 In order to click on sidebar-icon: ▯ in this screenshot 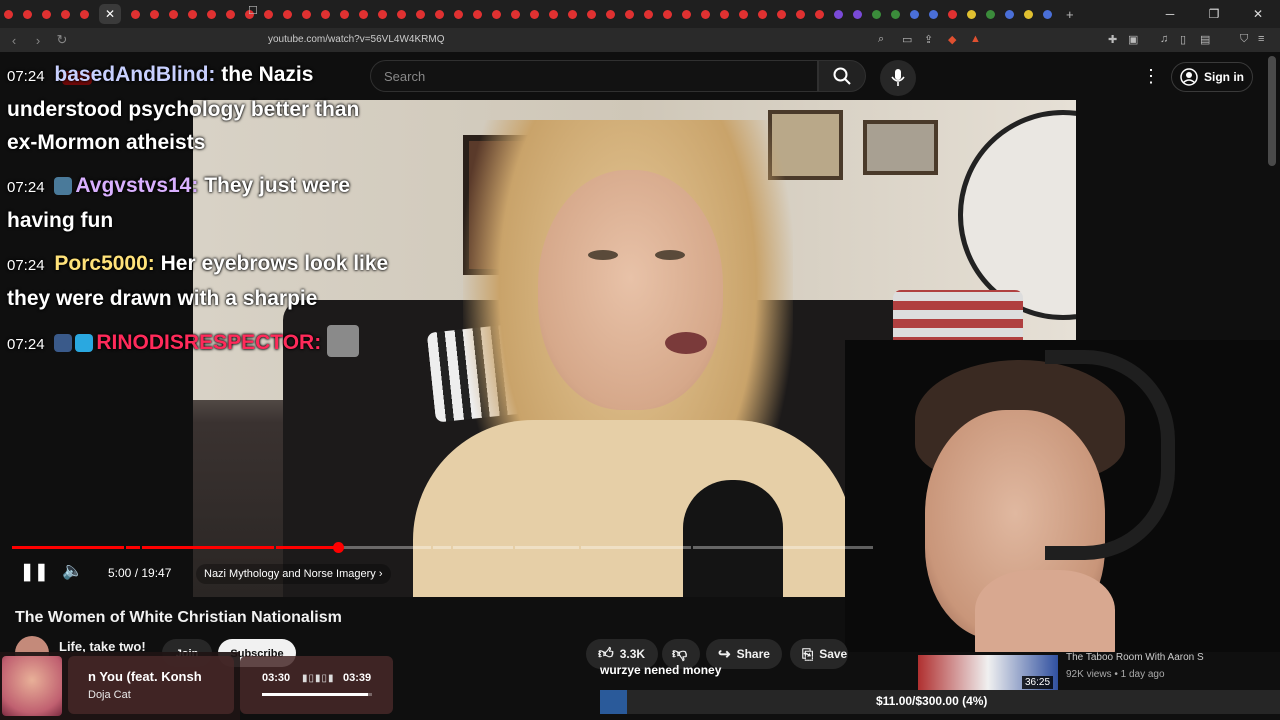, I will do `click(1183, 39)`.